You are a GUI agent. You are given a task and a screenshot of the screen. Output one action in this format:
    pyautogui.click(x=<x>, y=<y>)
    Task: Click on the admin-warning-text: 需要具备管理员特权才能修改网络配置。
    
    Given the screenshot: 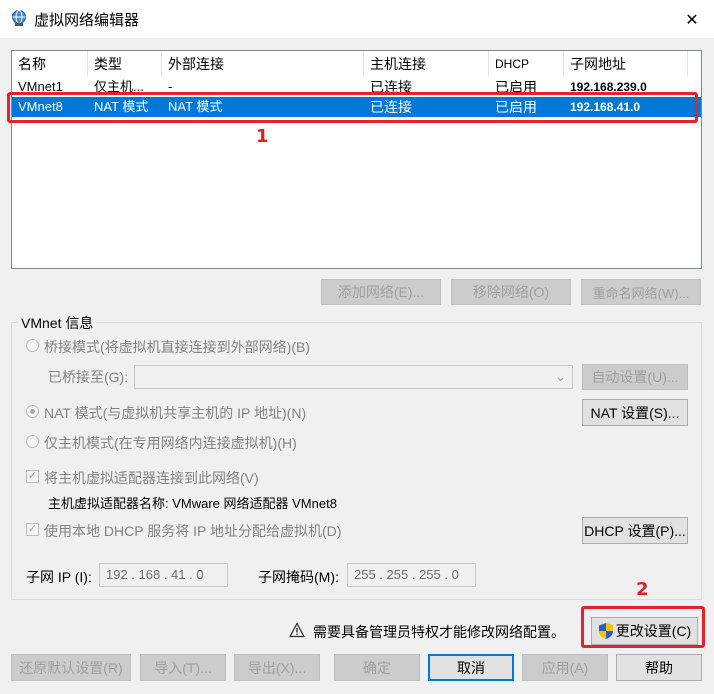 What is the action you would take?
    pyautogui.click(x=439, y=632)
    